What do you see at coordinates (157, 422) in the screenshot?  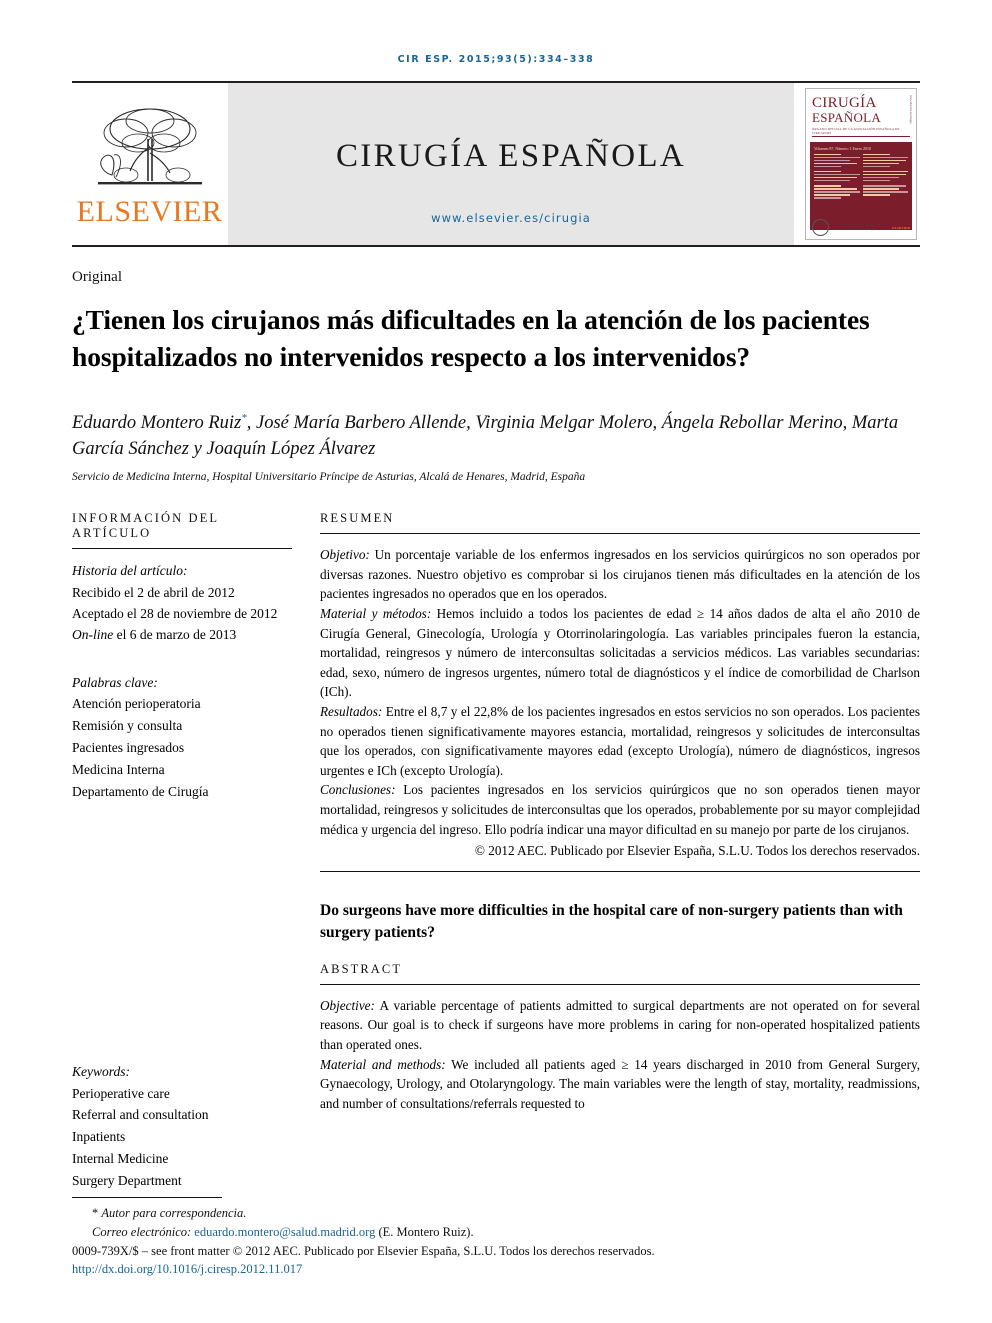 I see `author-corresponding-name: Eduardo Montero Ruiz` at bounding box center [157, 422].